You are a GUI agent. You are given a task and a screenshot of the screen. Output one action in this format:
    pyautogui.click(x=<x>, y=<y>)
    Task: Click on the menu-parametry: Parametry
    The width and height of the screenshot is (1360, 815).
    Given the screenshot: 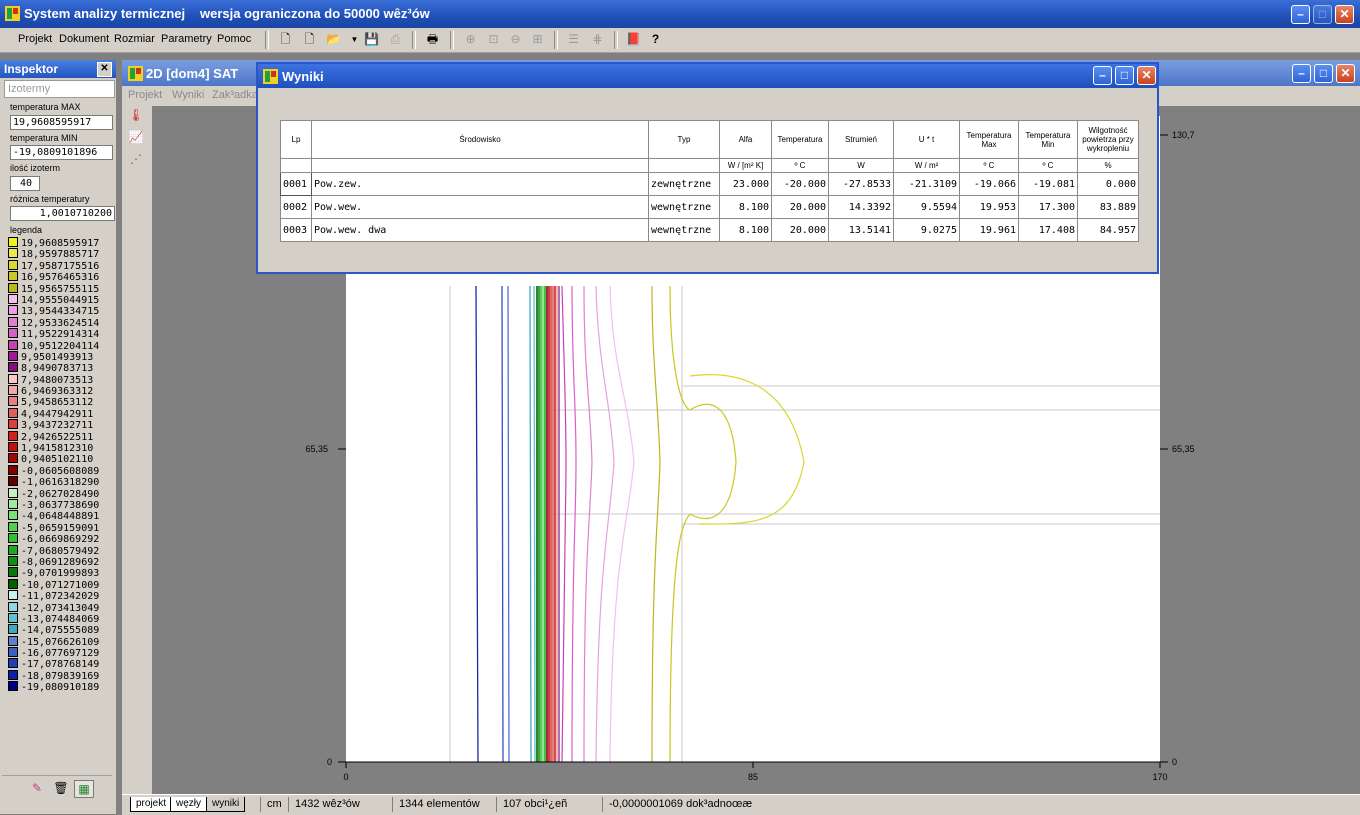 What is the action you would take?
    pyautogui.click(x=186, y=39)
    